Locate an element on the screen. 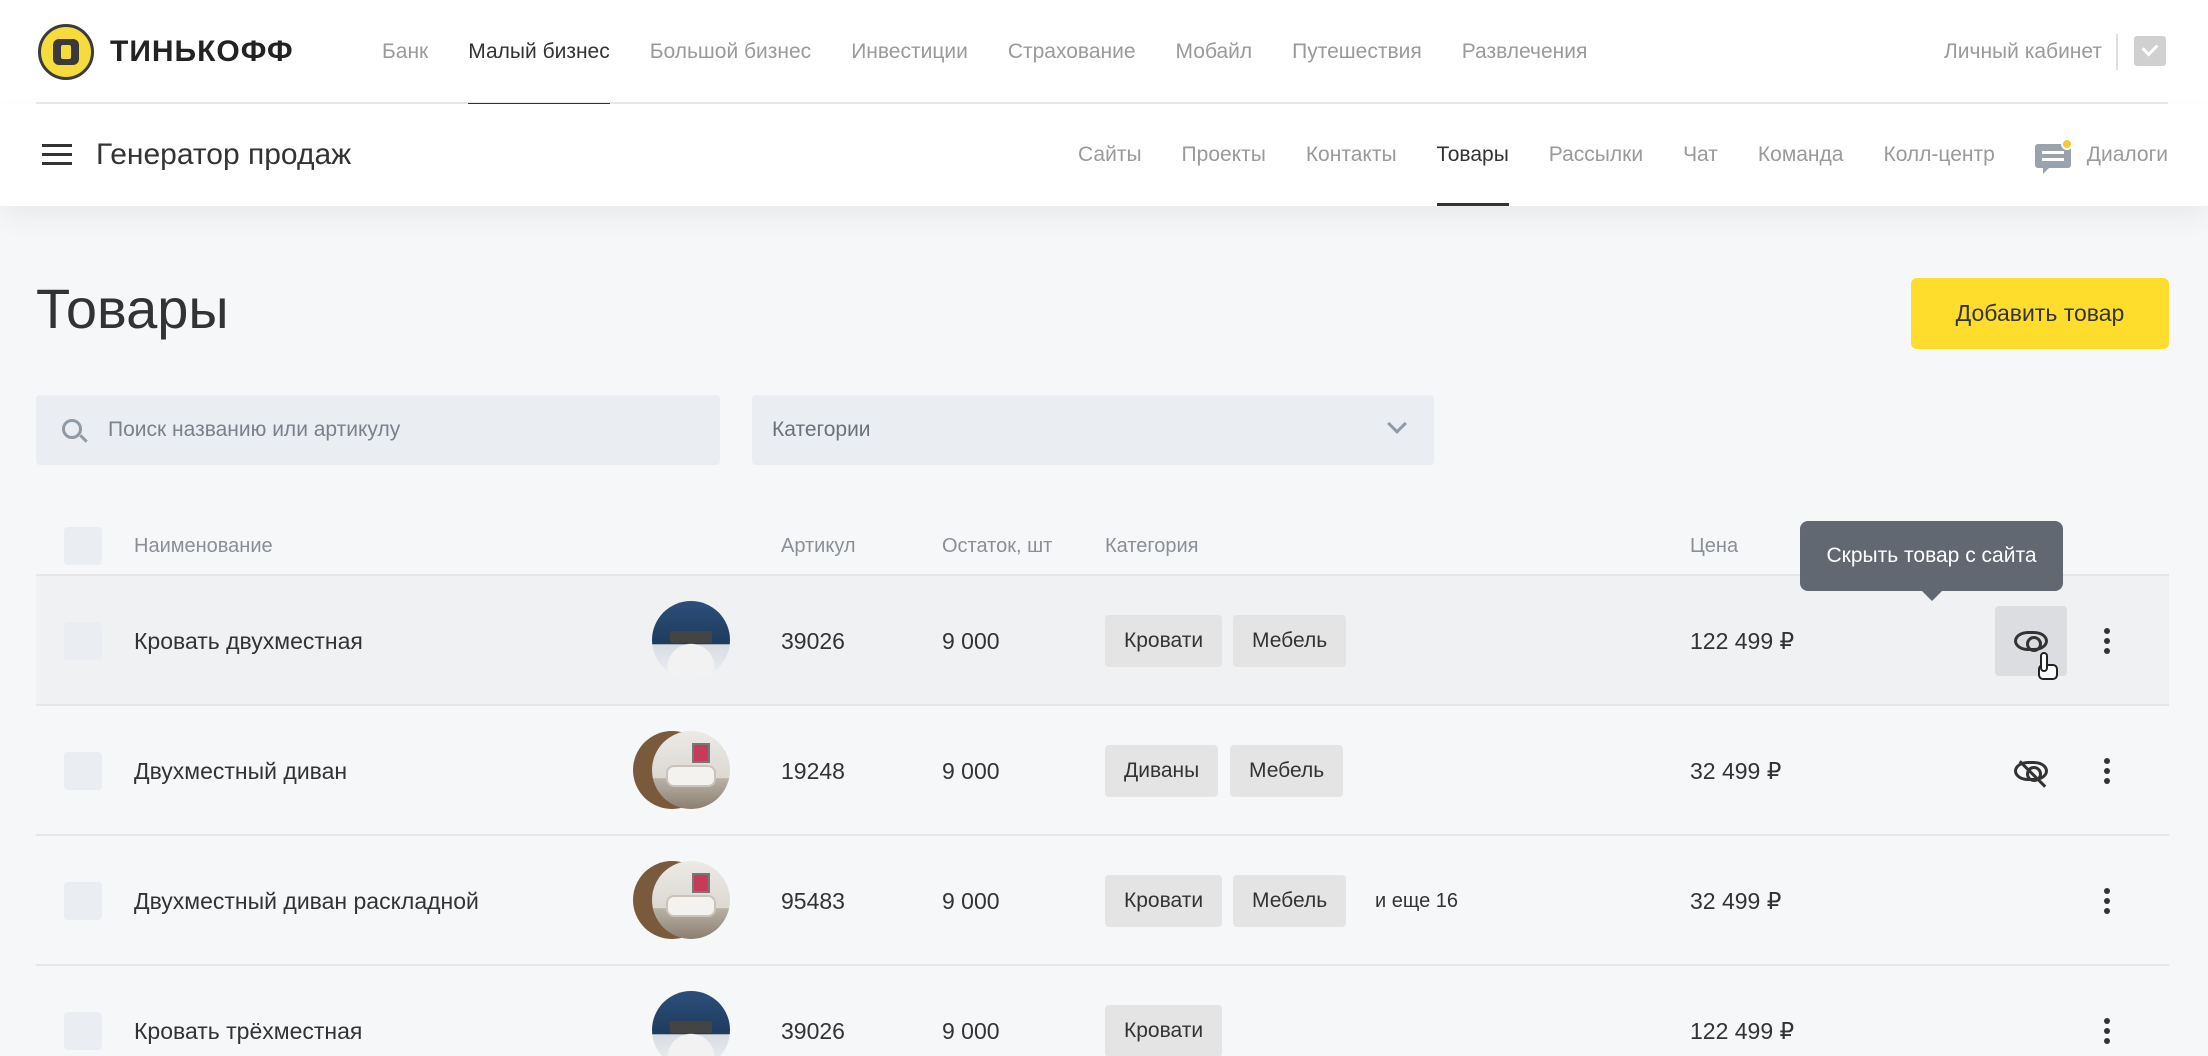  brand-logo: ТИНЬКОФФ is located at coordinates (166, 52).